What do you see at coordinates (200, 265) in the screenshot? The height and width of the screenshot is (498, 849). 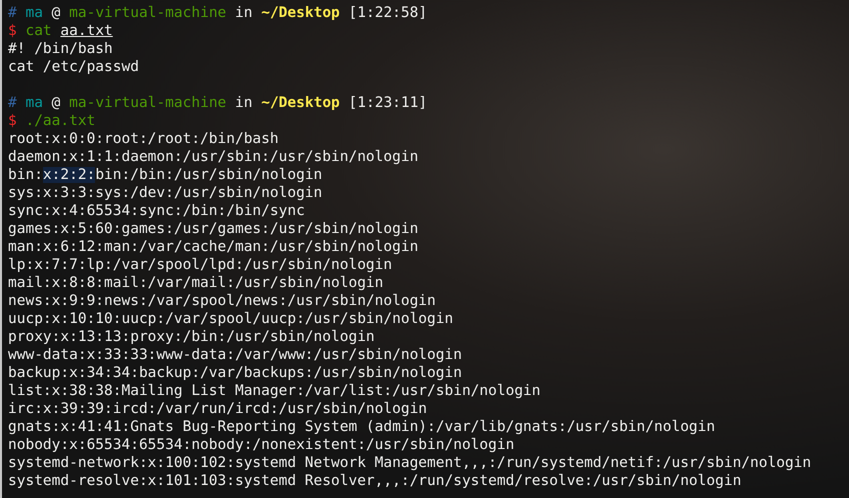 I see `output-line: lp:x:7:7:lp:/var/spool/lpd:/usr/sbin/nologin` at bounding box center [200, 265].